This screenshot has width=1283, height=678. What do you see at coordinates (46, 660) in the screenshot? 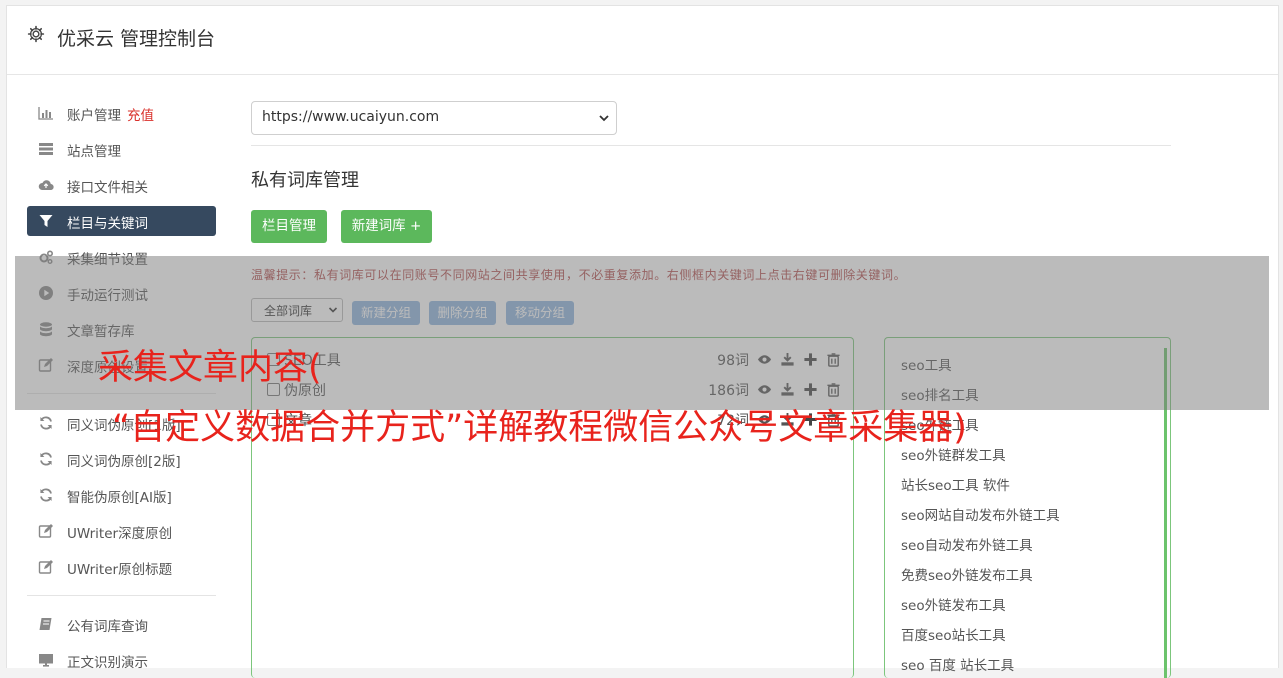
I see `desktop-icon` at bounding box center [46, 660].